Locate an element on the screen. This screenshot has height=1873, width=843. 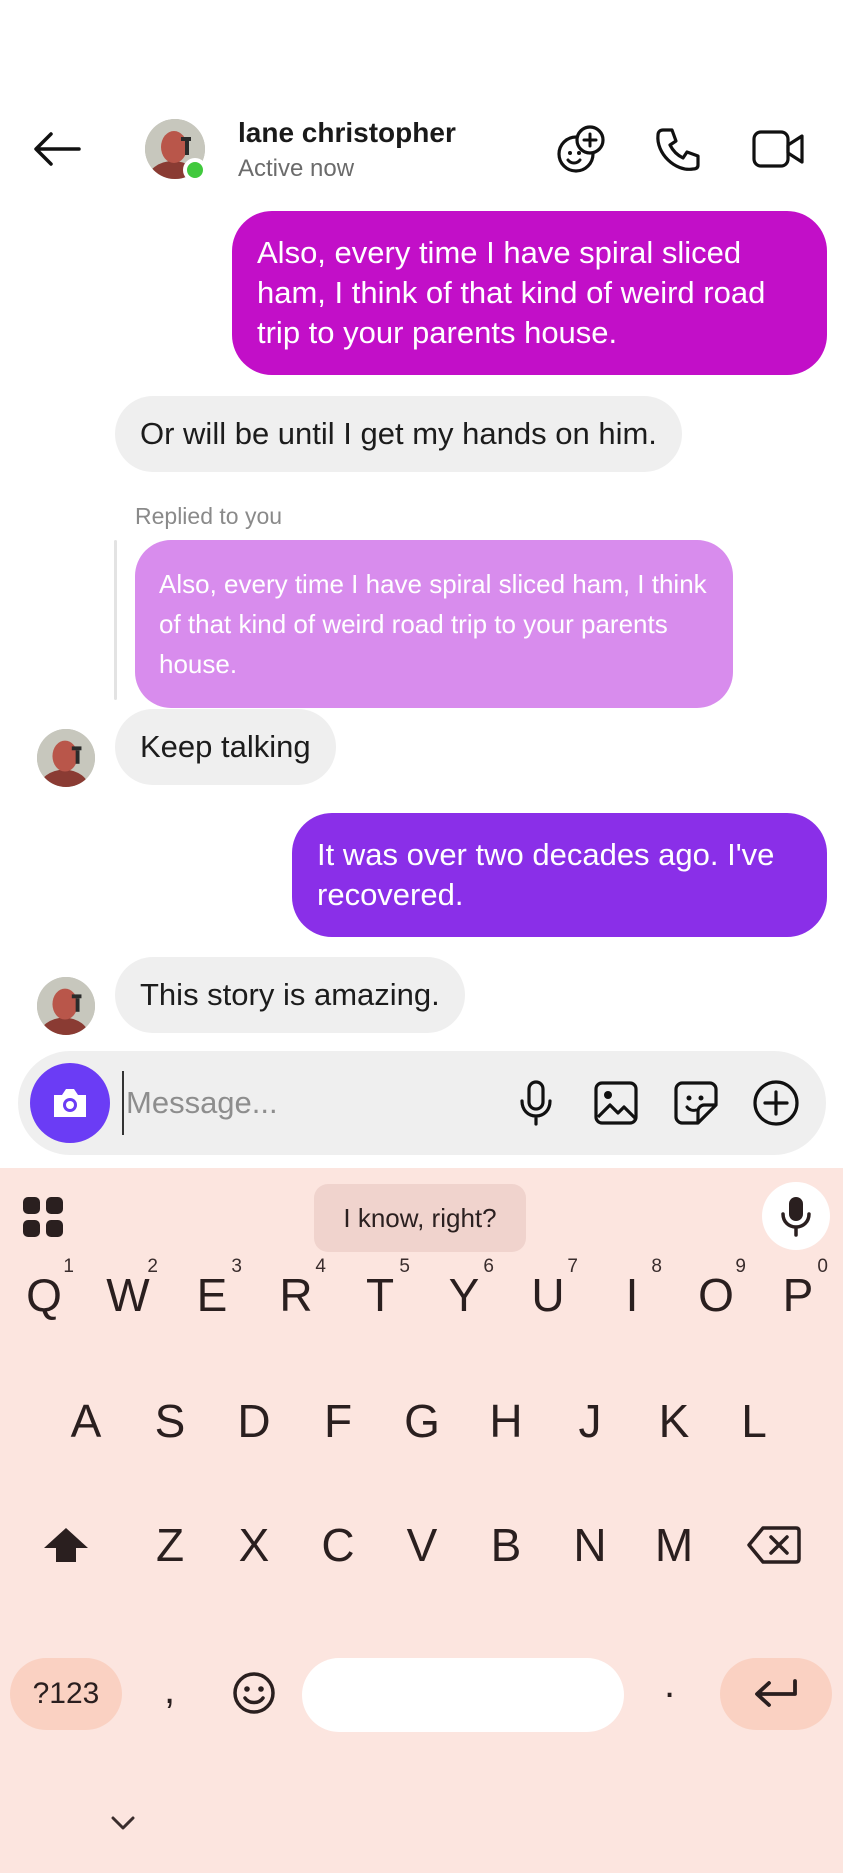
apps-grid-icon is located at coordinates (44, 1218).